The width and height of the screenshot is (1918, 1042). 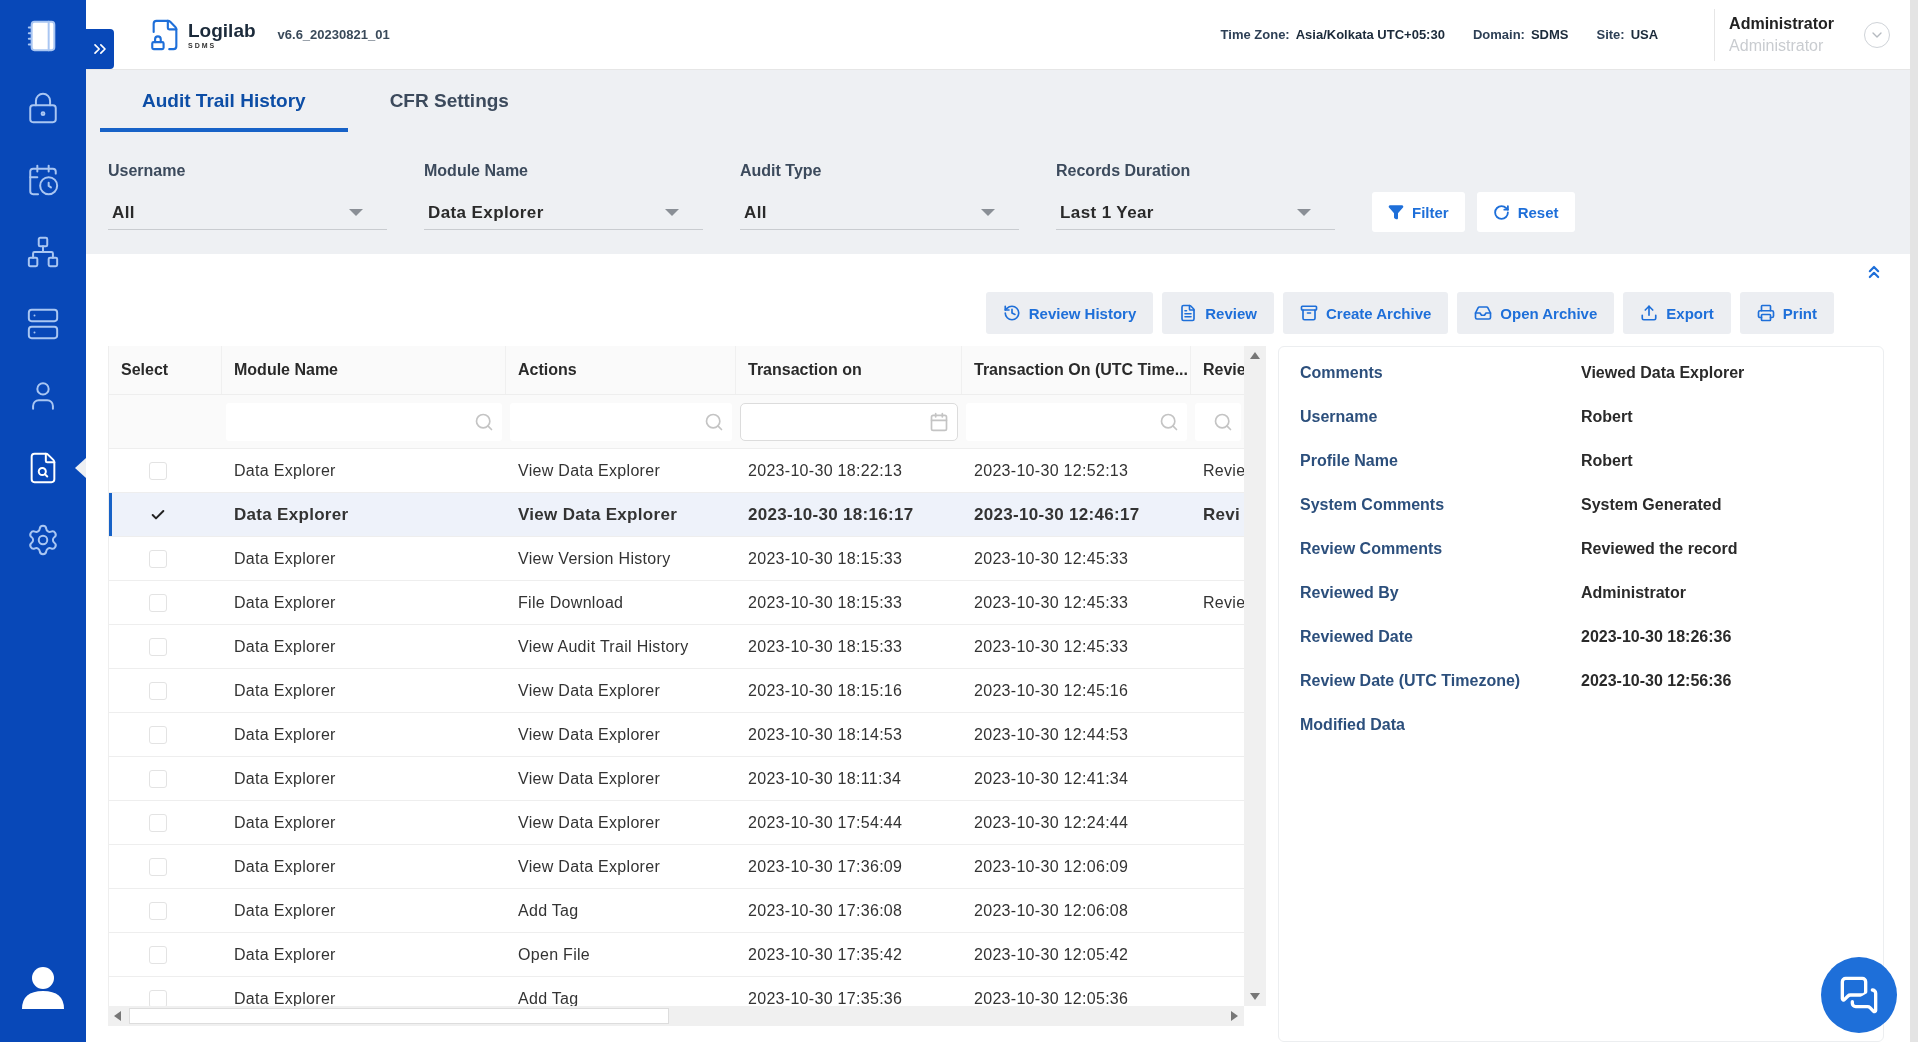 I want to click on lock-icon, so click(x=43, y=108).